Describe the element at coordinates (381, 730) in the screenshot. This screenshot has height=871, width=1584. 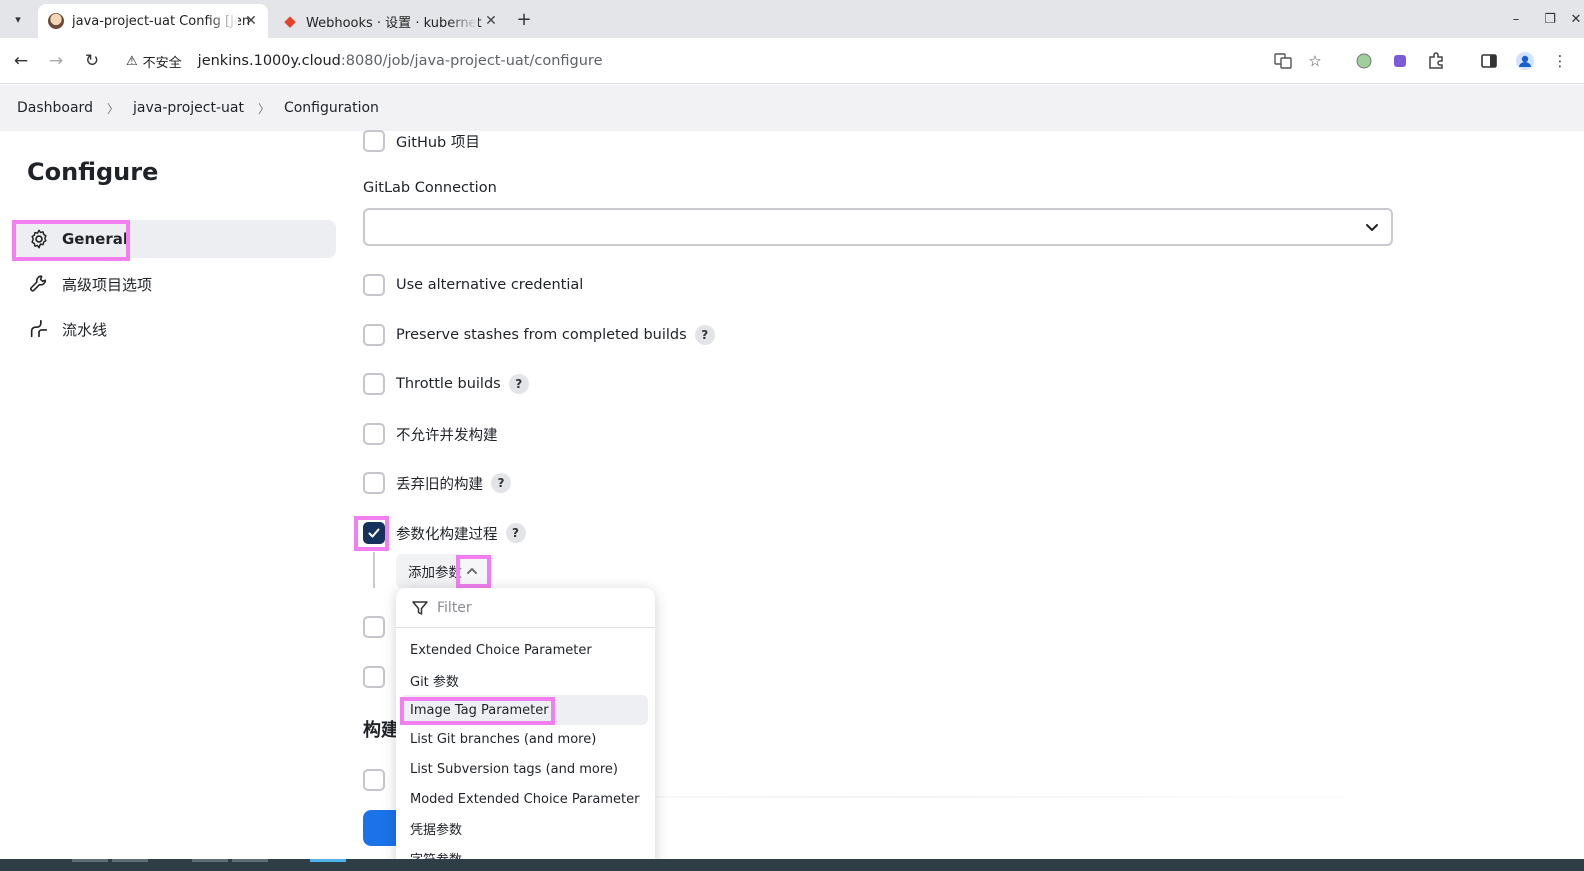
I see `build-triggers-heading: 构建` at that location.